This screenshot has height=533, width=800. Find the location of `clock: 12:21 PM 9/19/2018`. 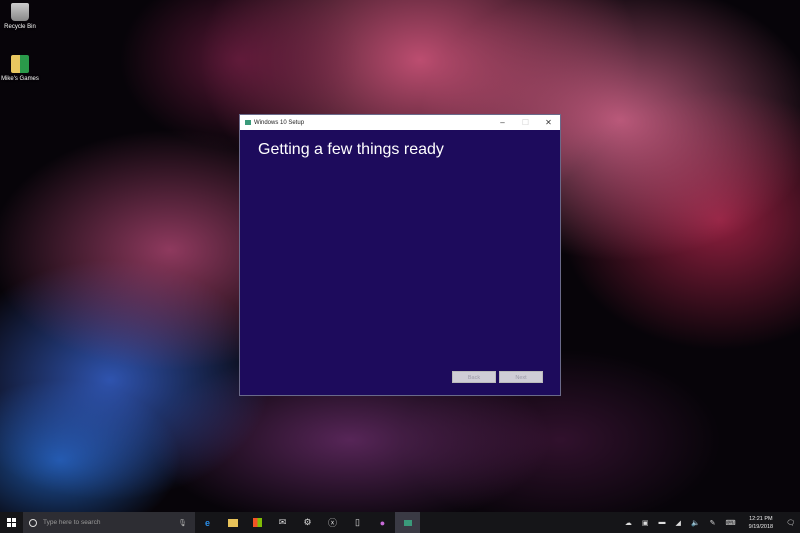

clock: 12:21 PM 9/19/2018 is located at coordinates (761, 523).